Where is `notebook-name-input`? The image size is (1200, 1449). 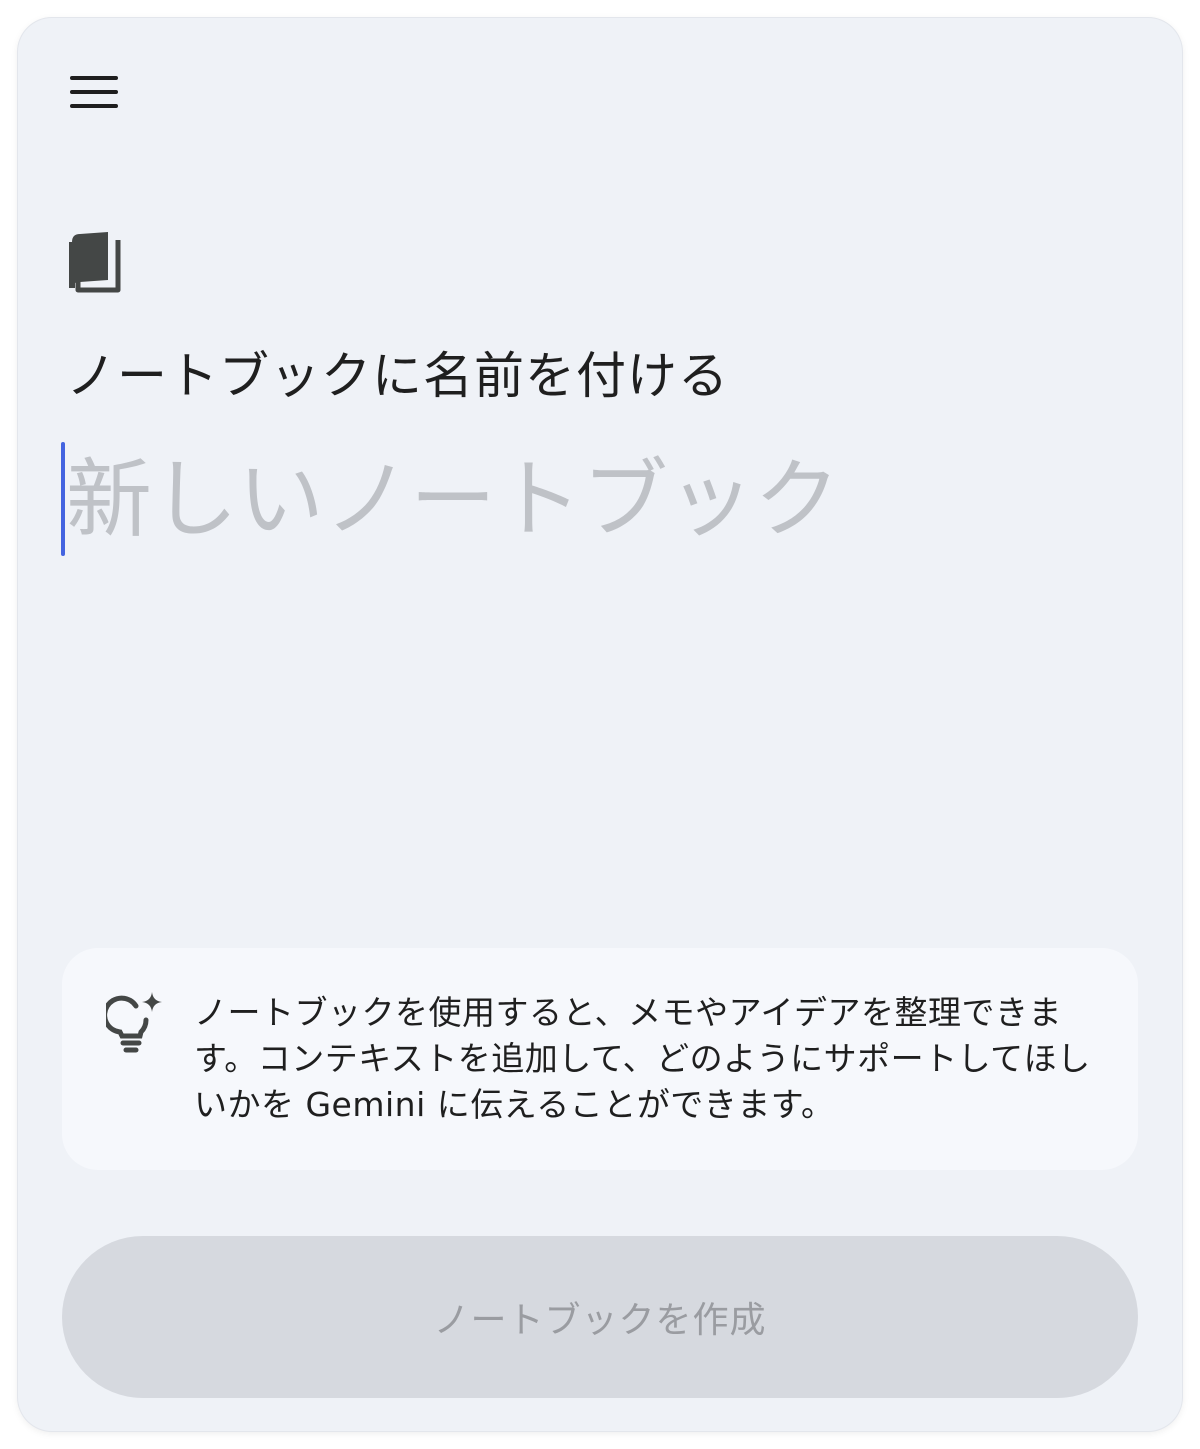 notebook-name-input is located at coordinates (599, 500).